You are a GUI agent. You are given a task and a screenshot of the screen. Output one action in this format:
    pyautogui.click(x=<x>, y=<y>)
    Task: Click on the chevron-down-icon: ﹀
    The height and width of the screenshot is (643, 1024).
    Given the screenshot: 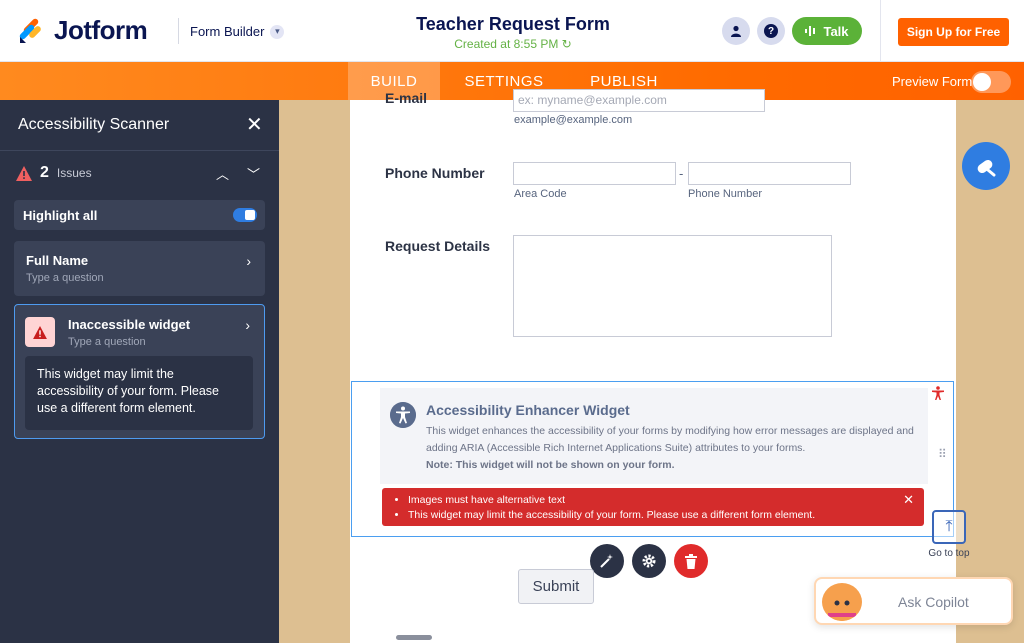 What is the action you would take?
    pyautogui.click(x=253, y=173)
    